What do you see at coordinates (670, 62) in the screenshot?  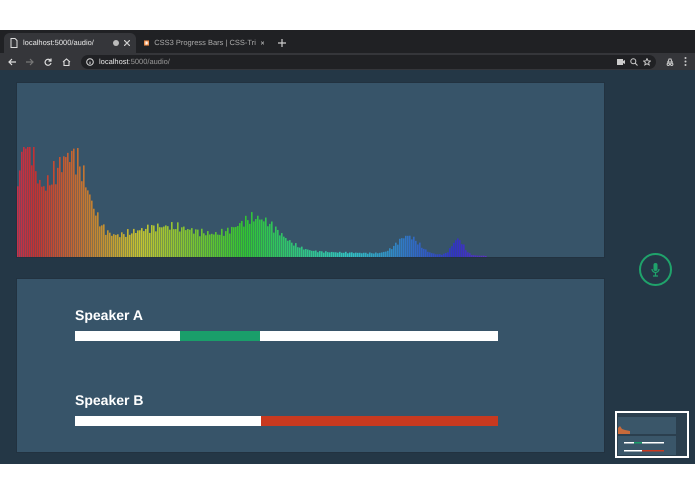 I see `incognito-icon` at bounding box center [670, 62].